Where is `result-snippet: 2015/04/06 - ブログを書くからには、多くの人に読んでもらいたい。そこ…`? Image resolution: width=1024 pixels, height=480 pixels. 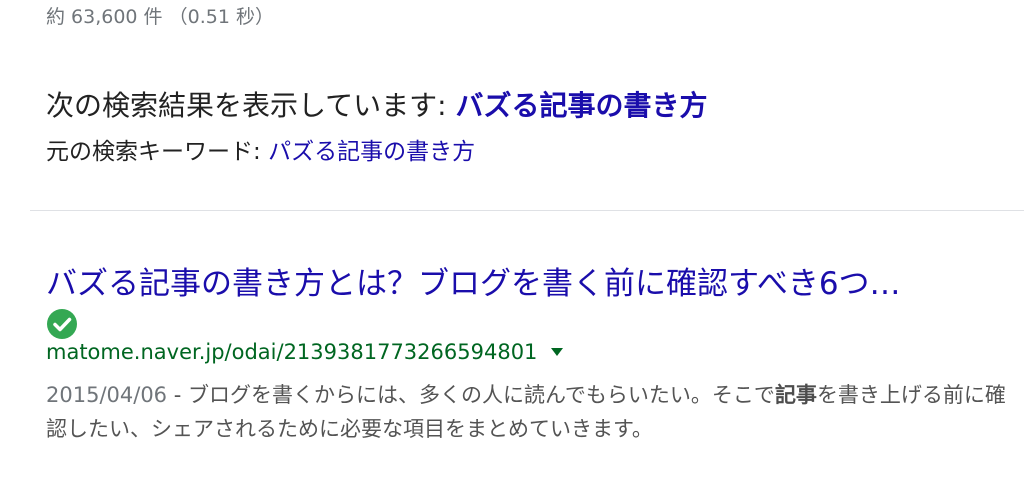
result-snippet: 2015/04/06 - ブログを書くからには、多くの人に読んでもらいたい。そこ… is located at coordinates (531, 412).